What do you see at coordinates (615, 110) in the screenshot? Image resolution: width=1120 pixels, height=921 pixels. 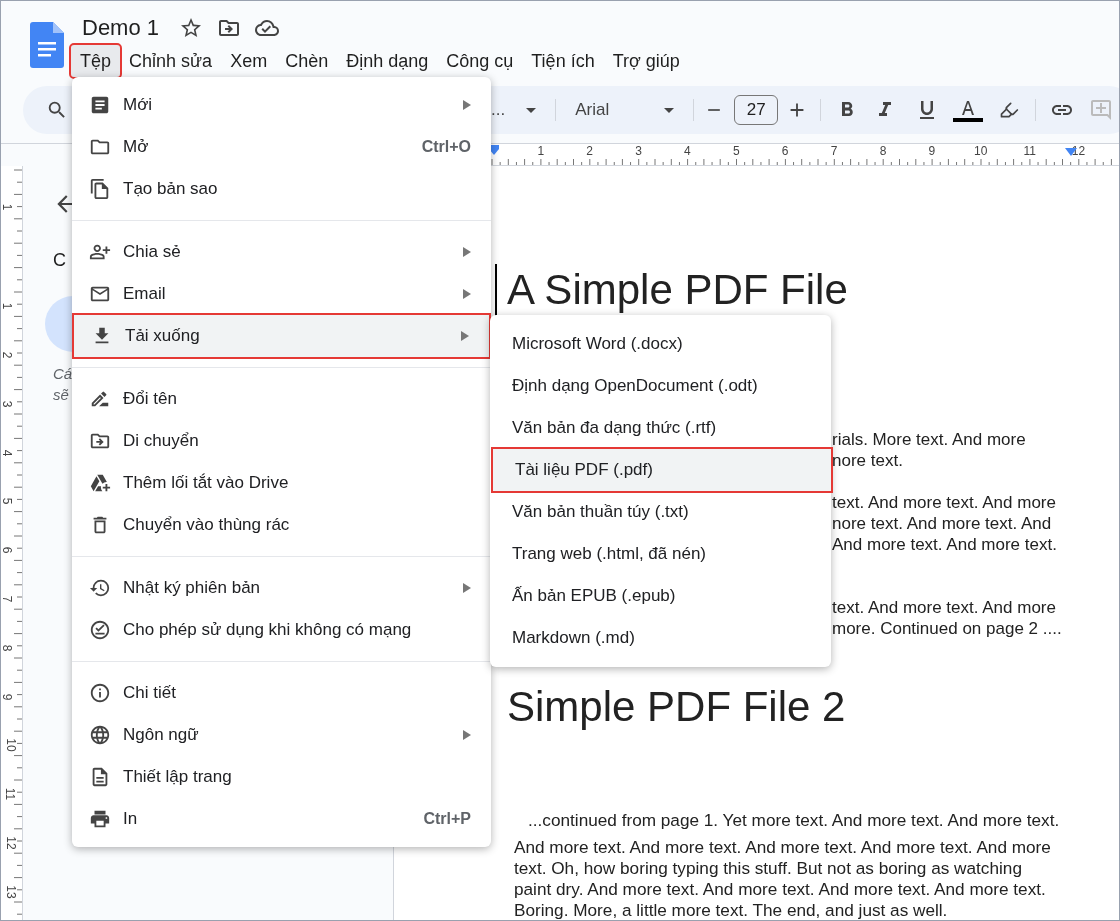 I see `font-dropdown: Arial` at bounding box center [615, 110].